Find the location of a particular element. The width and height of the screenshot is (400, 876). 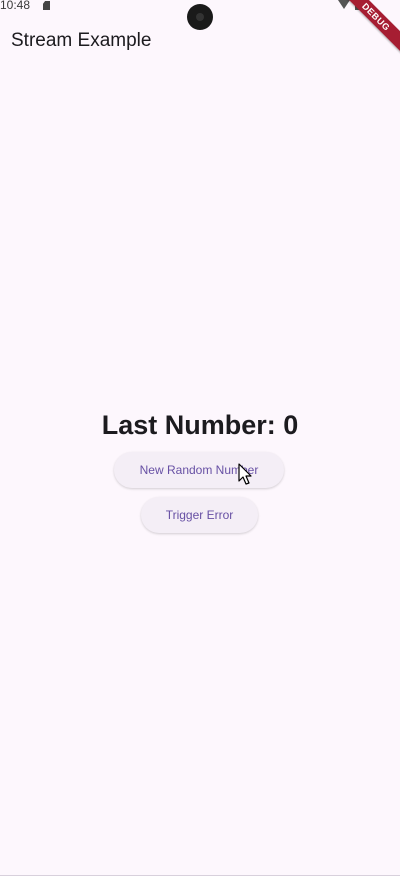

camera-cutout-icon is located at coordinates (200, 17).